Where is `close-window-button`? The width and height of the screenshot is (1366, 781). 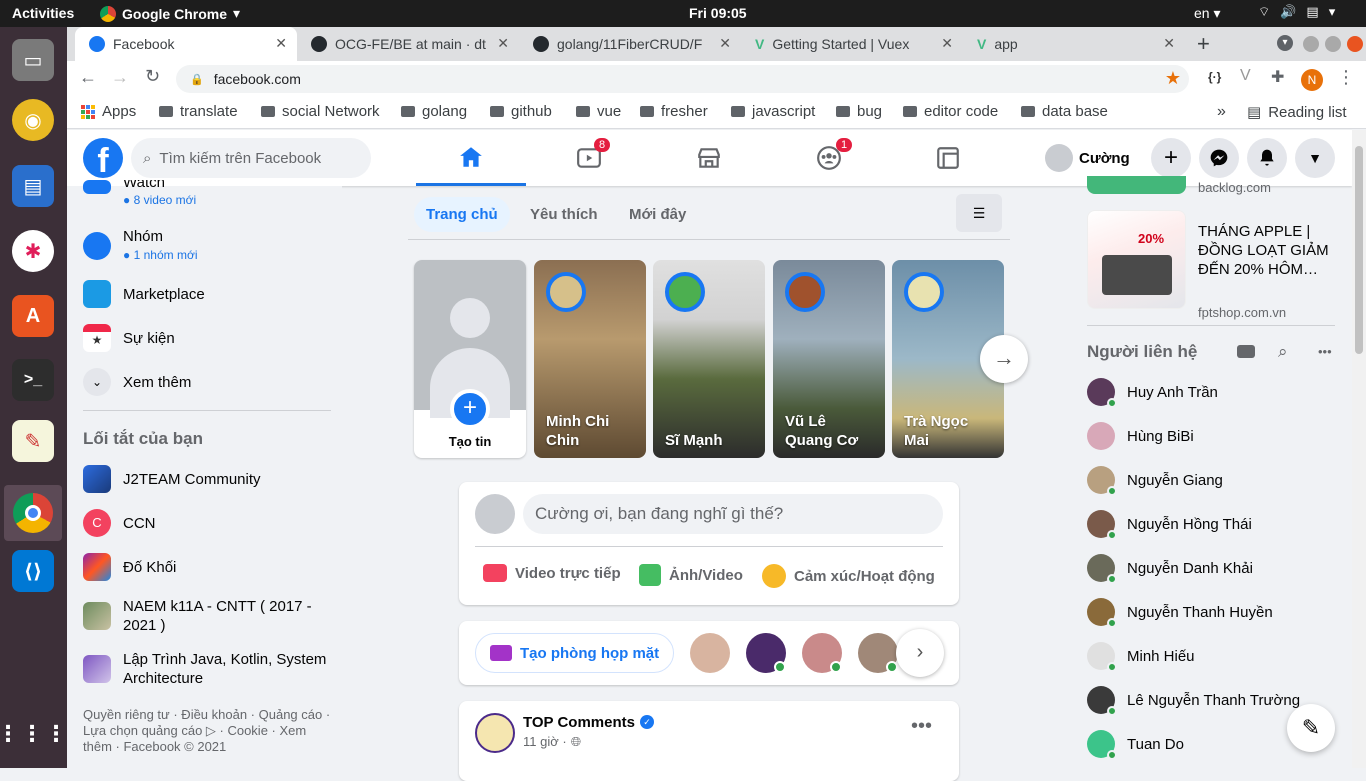
close-window-button is located at coordinates (1355, 44).